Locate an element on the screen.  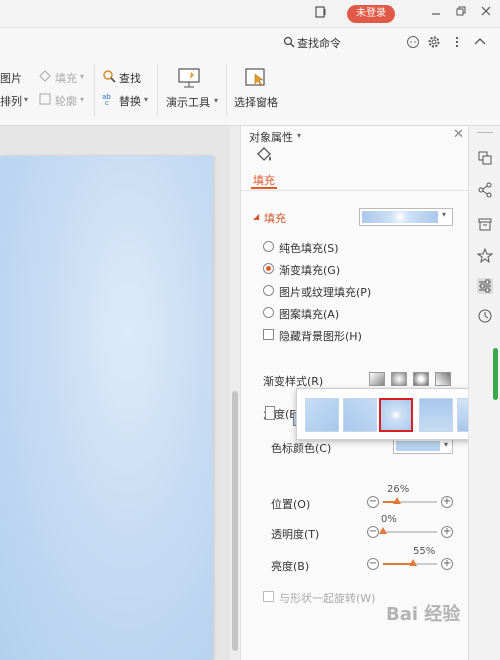
fill-icon is located at coordinates (45, 77).